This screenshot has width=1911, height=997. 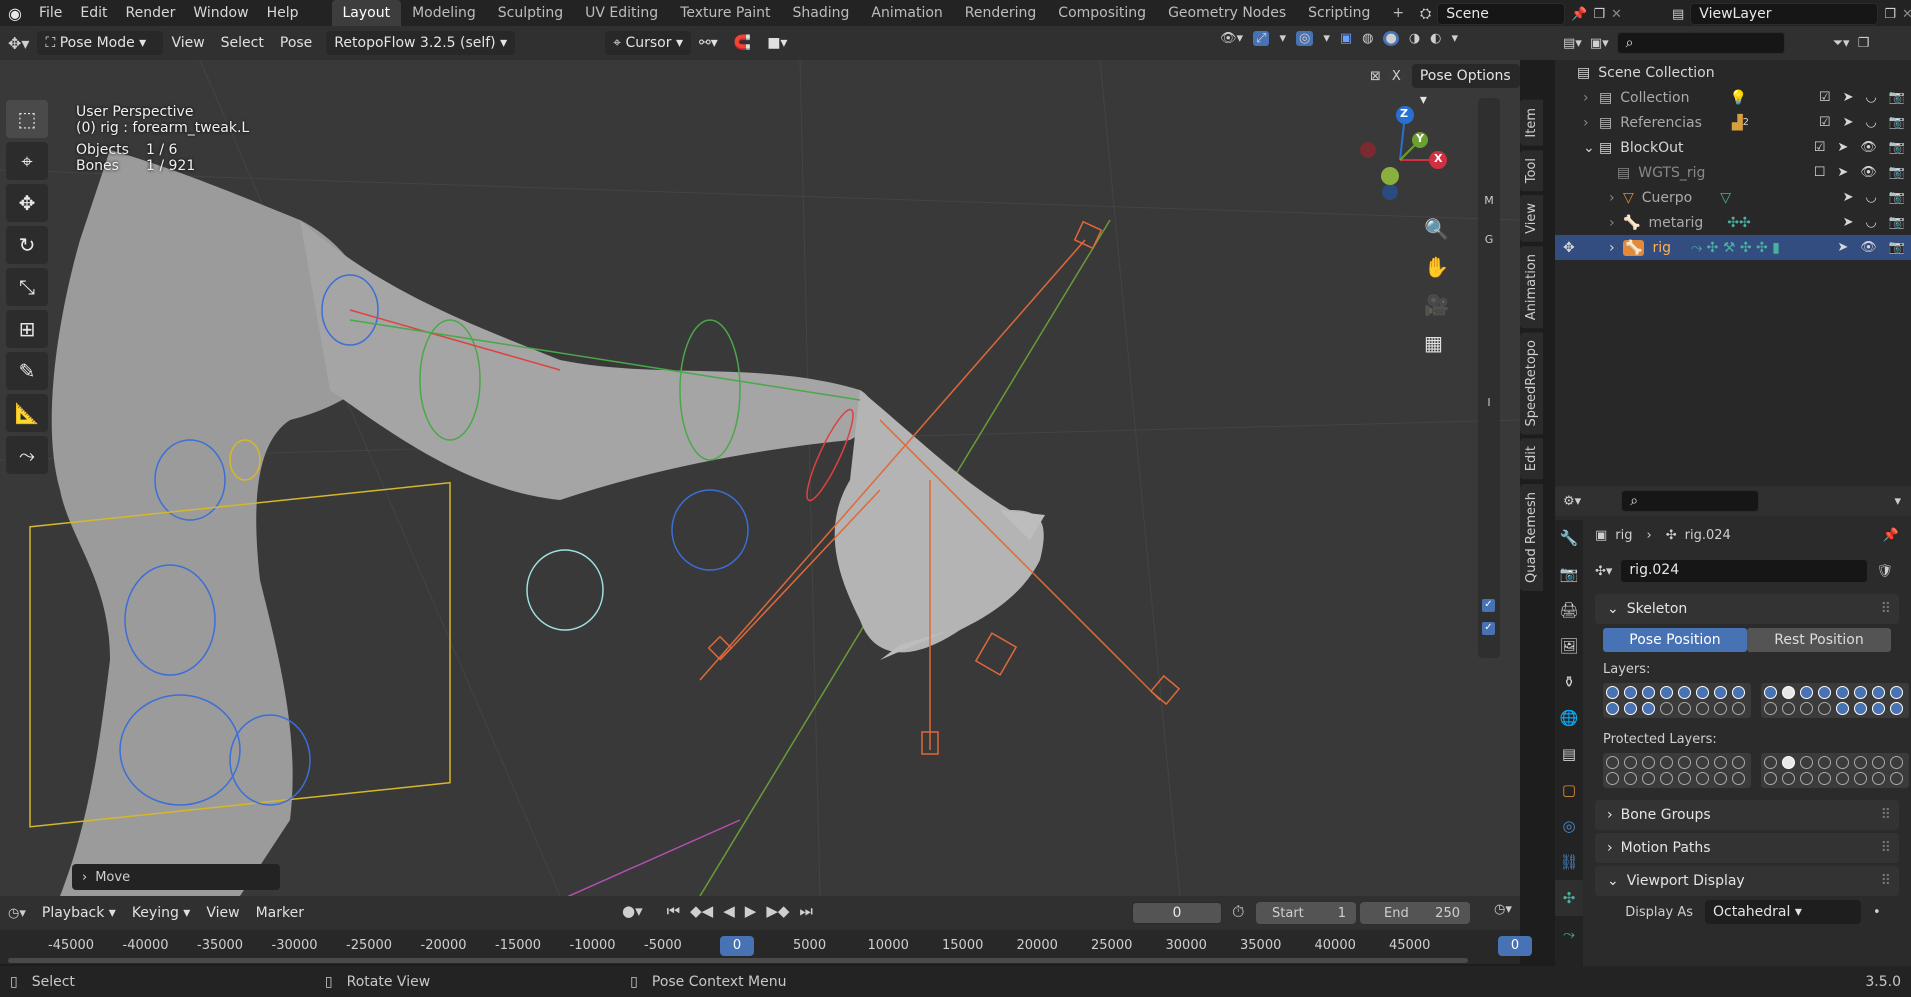 I want to click on overlay-icon: ◎, so click(x=1304, y=38).